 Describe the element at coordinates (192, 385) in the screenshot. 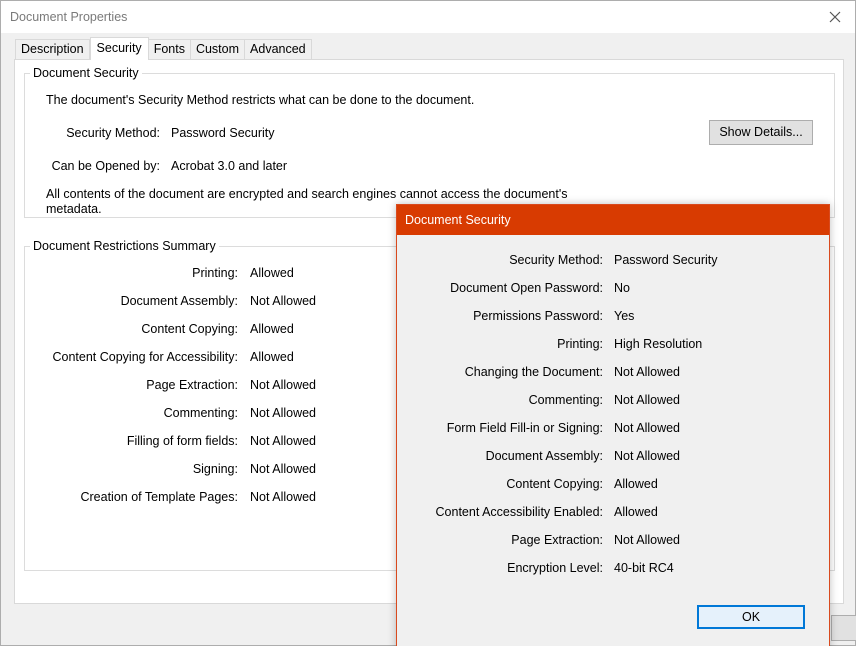

I see `restriction-label: Page Extraction:` at that location.